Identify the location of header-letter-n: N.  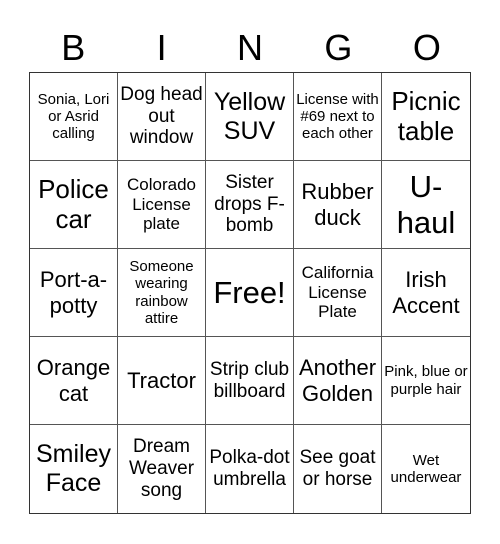
(250, 47).